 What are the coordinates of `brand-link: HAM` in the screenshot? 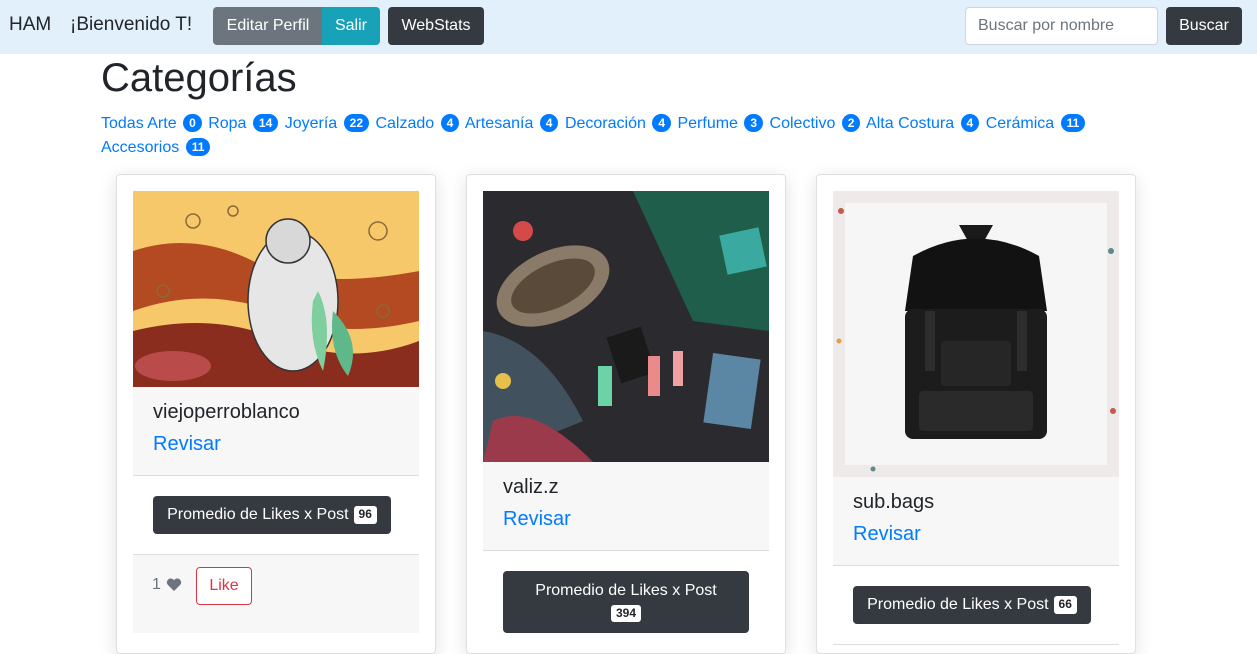 It's located at (30, 25).